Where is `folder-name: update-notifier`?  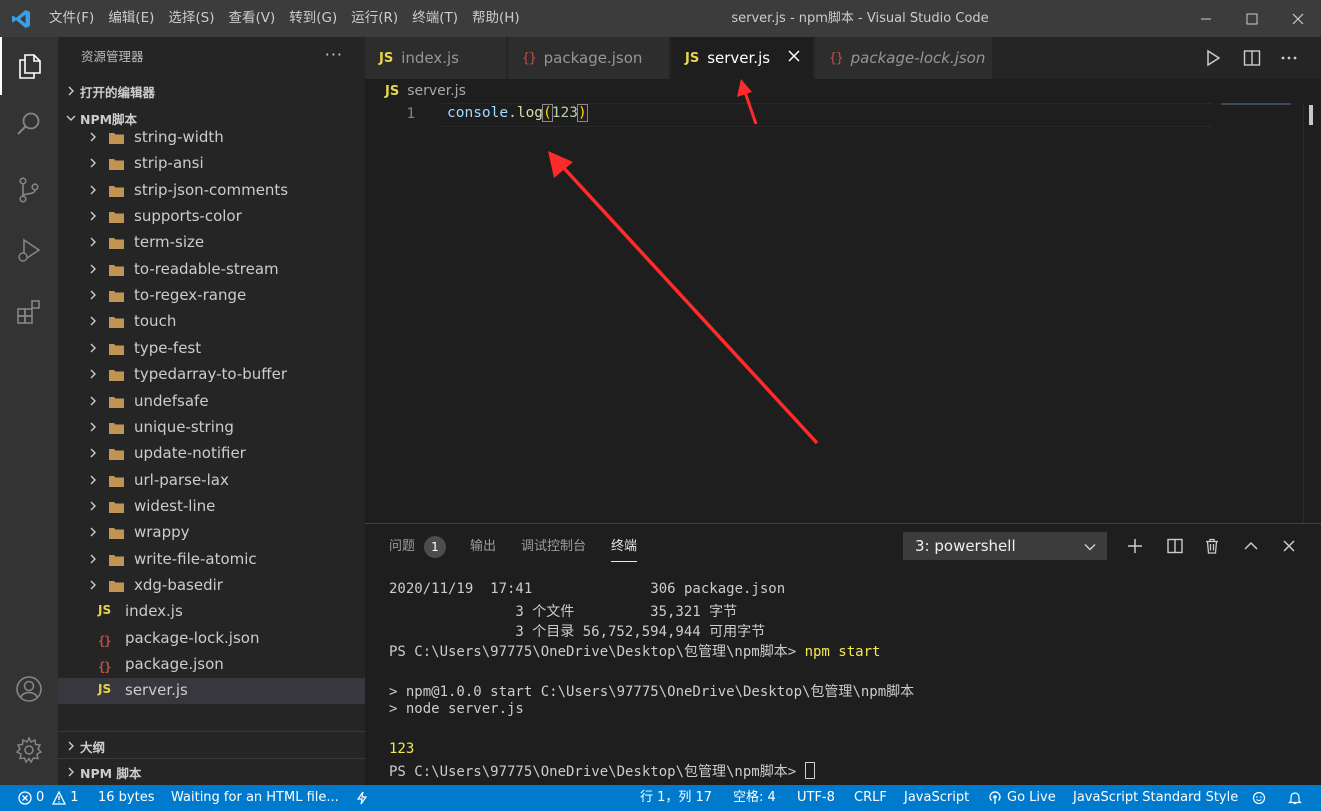
folder-name: update-notifier is located at coordinates (190, 453).